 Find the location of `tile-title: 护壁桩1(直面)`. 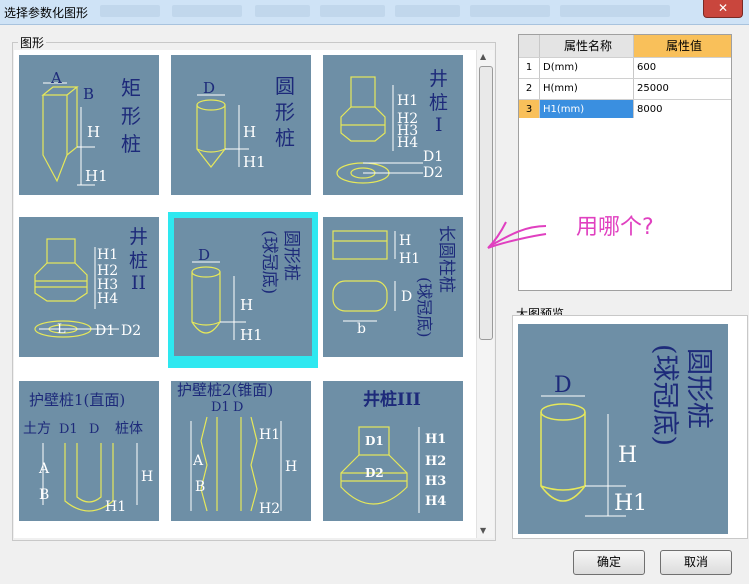

tile-title: 护壁桩1(直面) is located at coordinates (77, 400).